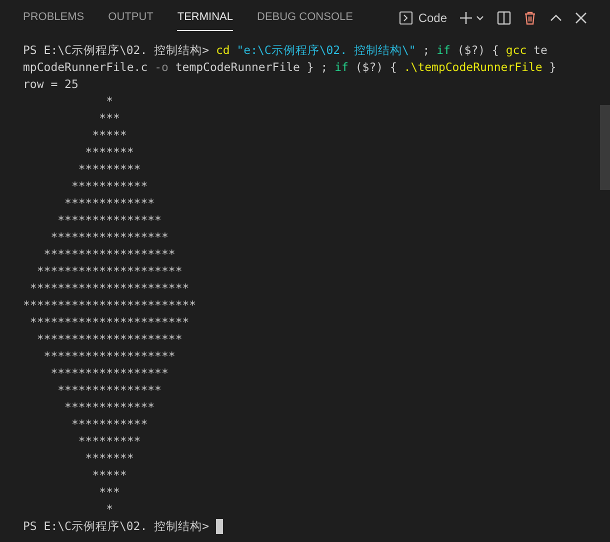 The height and width of the screenshot is (542, 610). What do you see at coordinates (205, 18) in the screenshot?
I see `panel-tab: TERMINAL` at bounding box center [205, 18].